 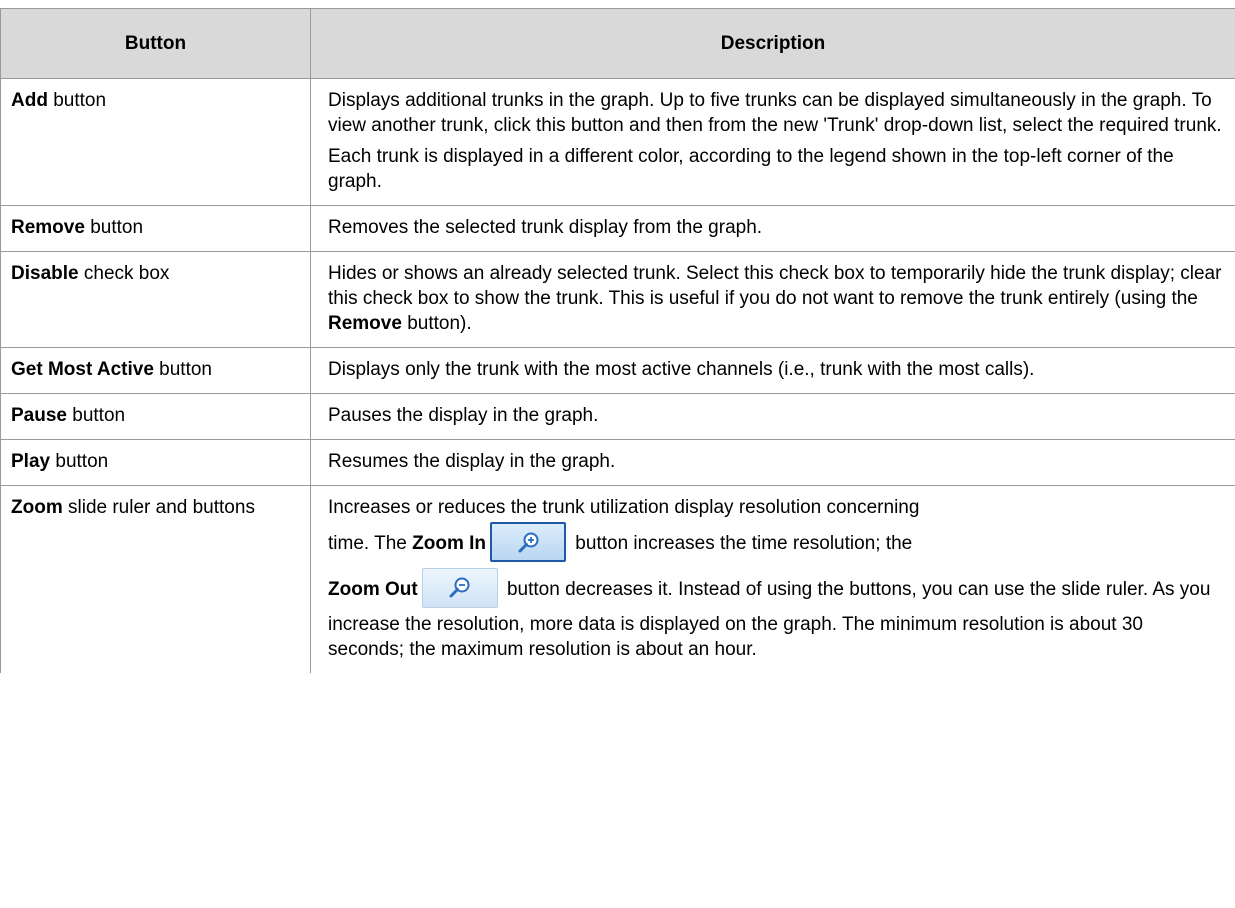 What do you see at coordinates (48, 227) in the screenshot?
I see `row-name-bold: Remove` at bounding box center [48, 227].